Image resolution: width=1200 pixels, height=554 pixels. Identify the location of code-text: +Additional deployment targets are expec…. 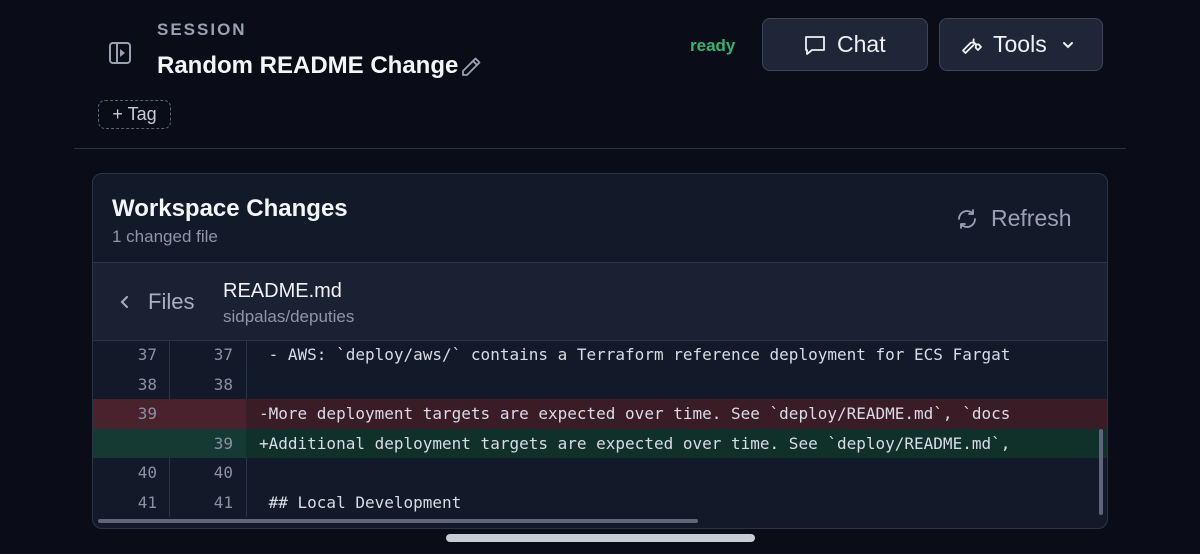
(635, 443).